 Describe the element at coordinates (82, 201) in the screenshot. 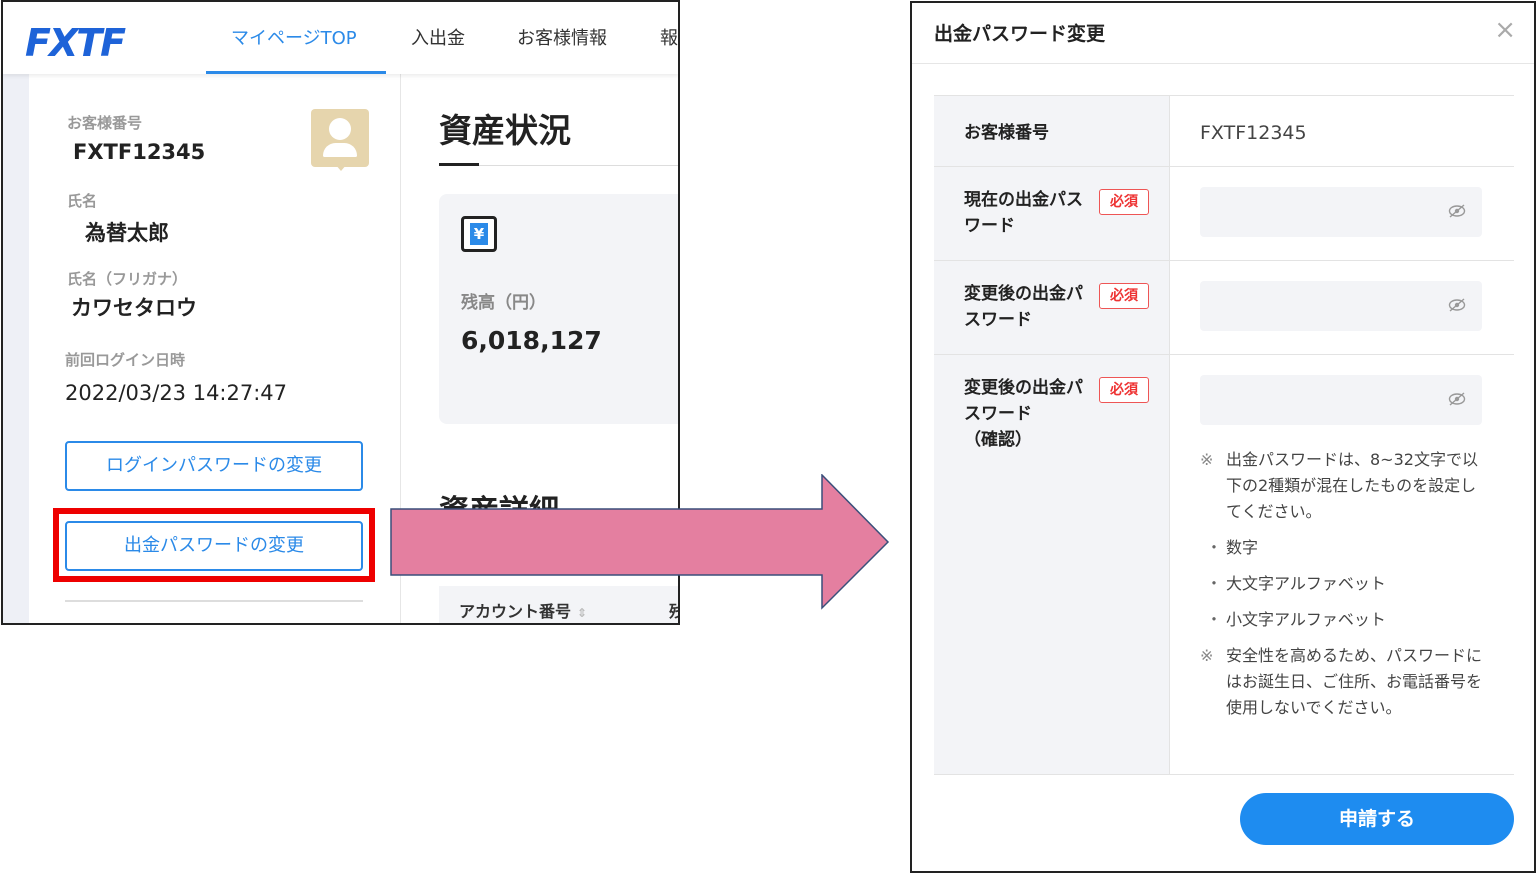

I see `name-label: 氏名` at that location.